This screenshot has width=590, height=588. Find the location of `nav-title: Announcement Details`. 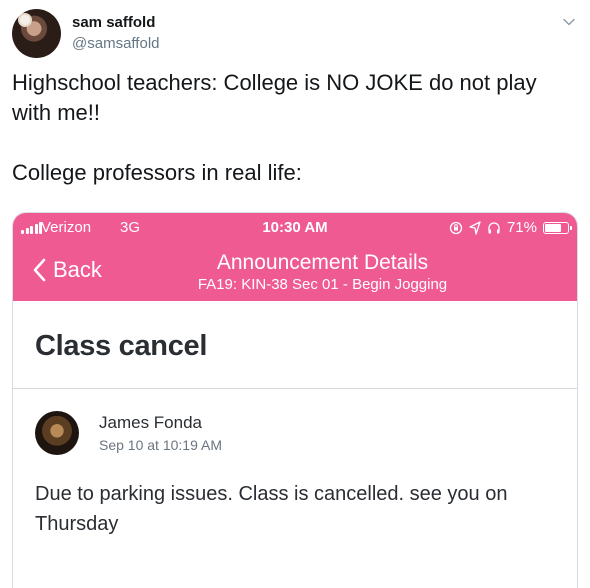

nav-title: Announcement Details is located at coordinates (295, 263).